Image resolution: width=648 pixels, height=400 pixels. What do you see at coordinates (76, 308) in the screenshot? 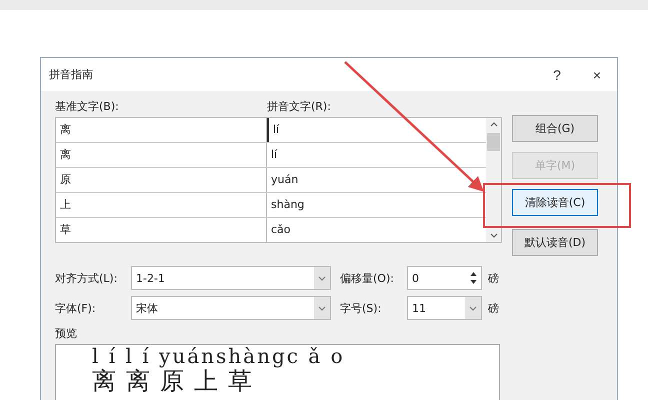
I see `option-label: 字体(F):` at bounding box center [76, 308].